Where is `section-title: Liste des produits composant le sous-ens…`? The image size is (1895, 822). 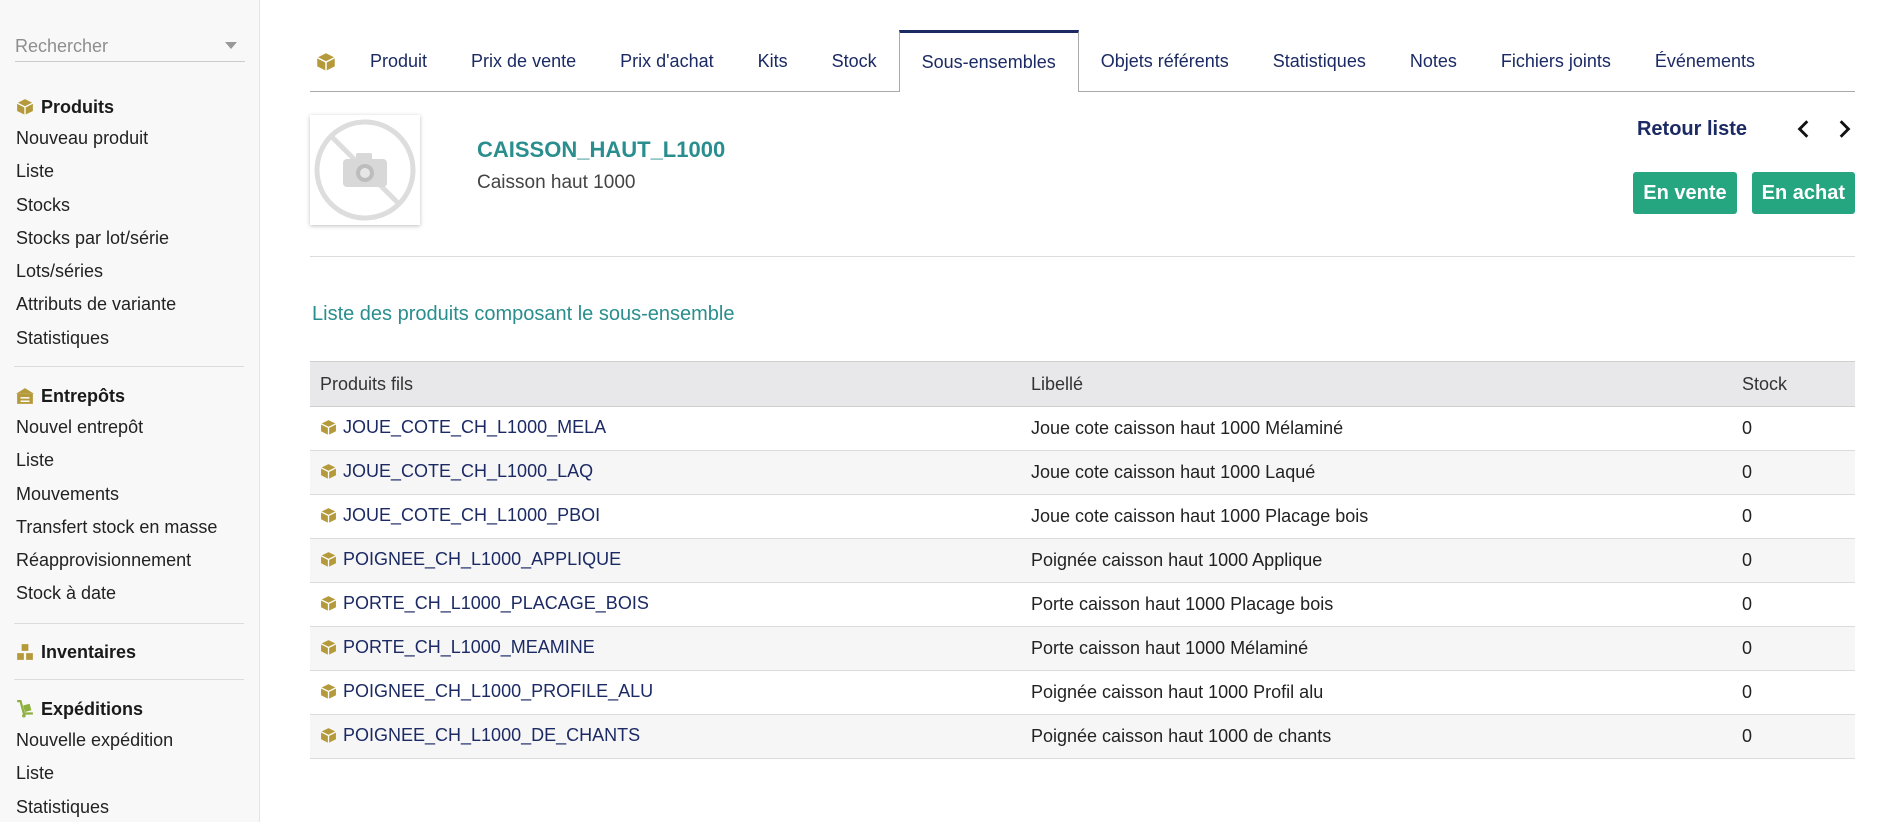
section-title: Liste des produits composant le sous-ens… is located at coordinates (523, 314).